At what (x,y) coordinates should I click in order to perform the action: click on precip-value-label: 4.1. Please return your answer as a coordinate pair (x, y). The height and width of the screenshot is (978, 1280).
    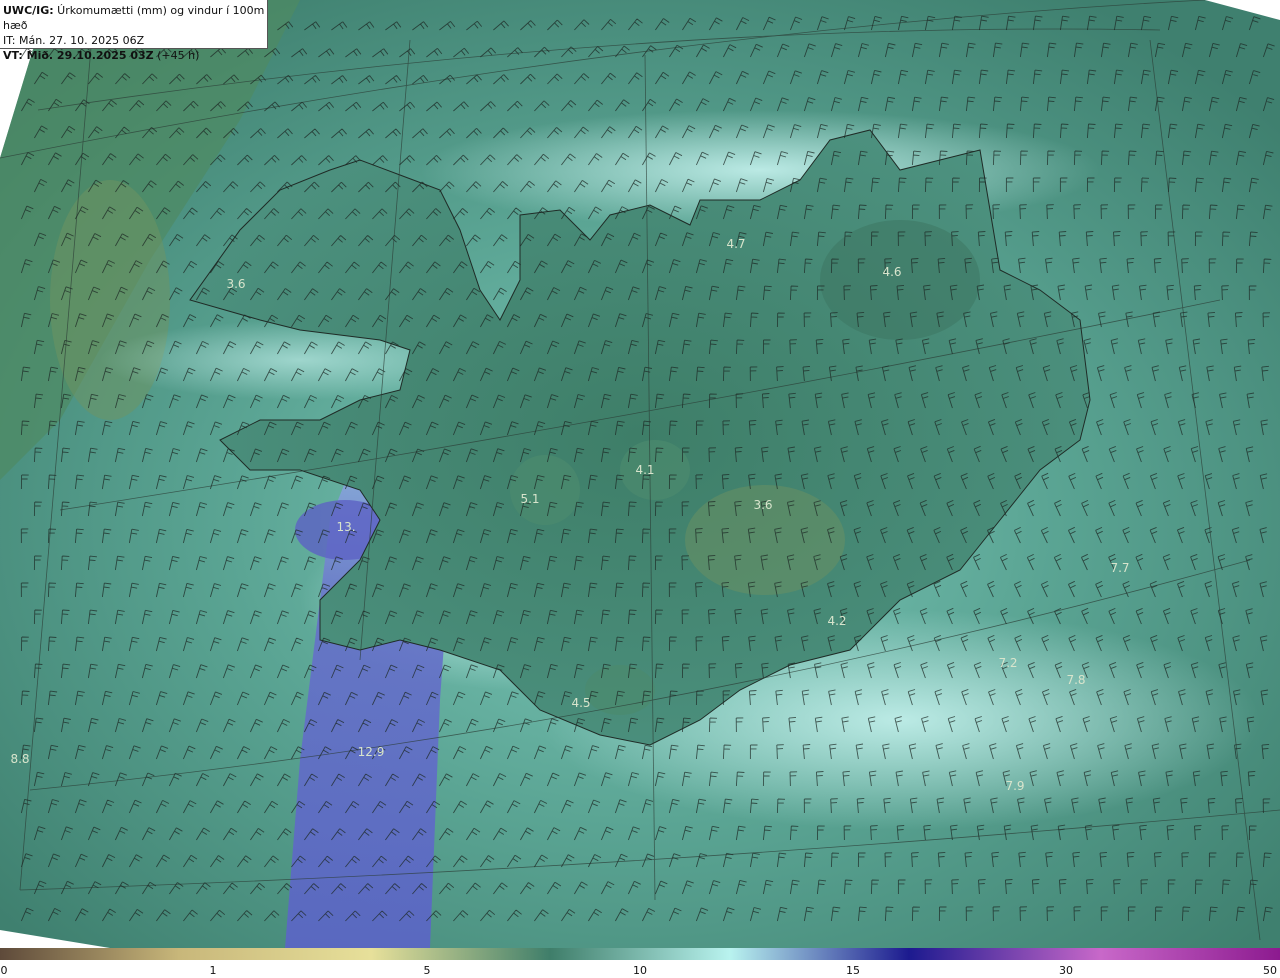
    Looking at the image, I should click on (644, 470).